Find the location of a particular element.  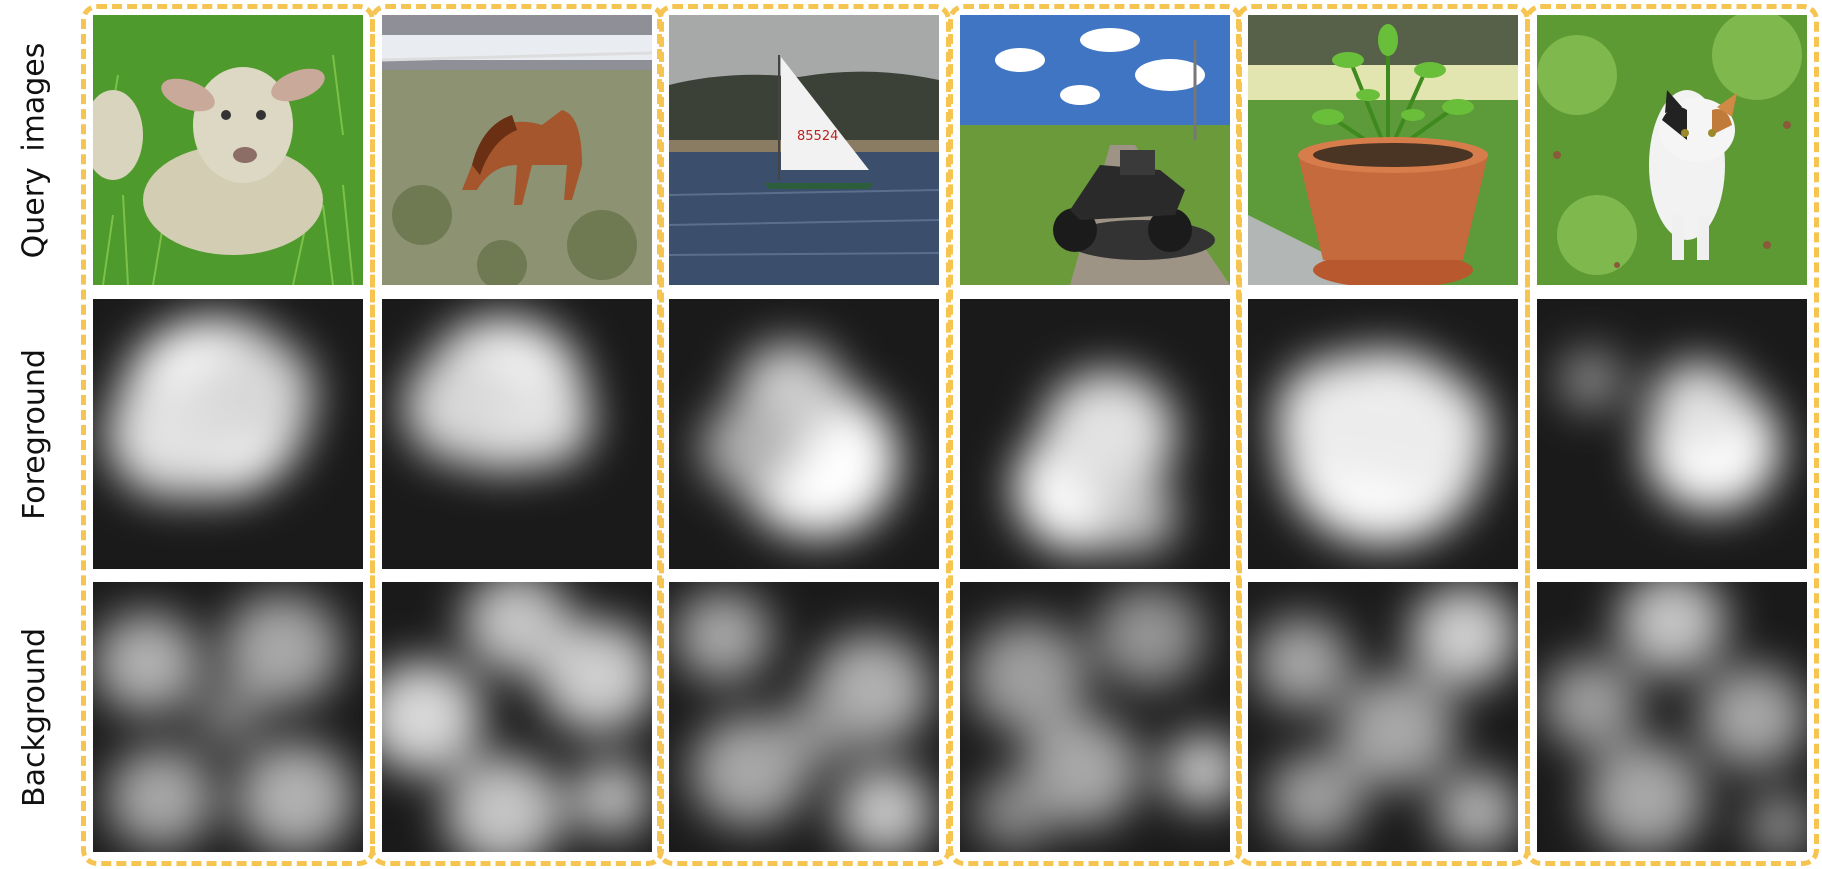

query-image-sailboat-on-water: 85524 is located at coordinates (804, 150).